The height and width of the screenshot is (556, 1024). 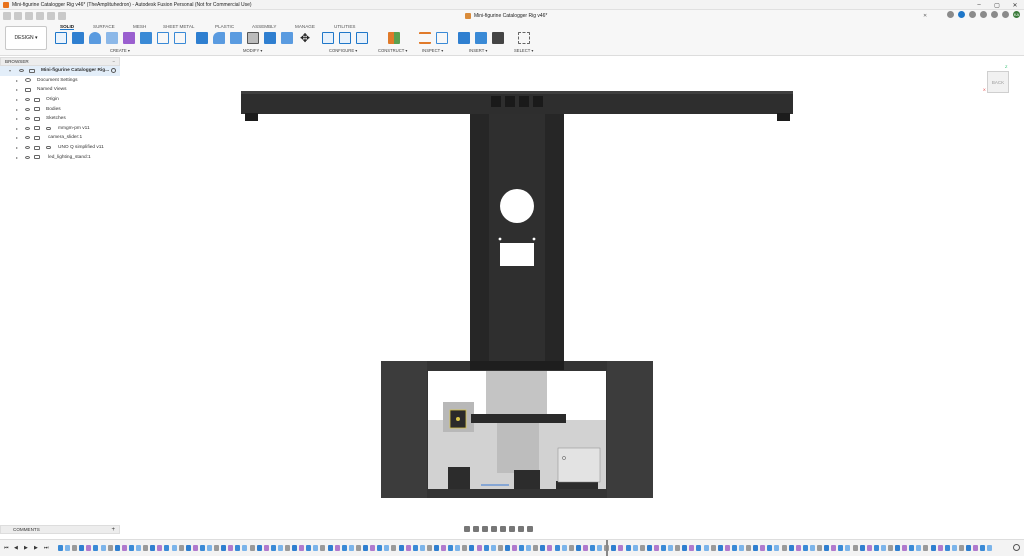 What do you see at coordinates (60, 138) in the screenshot?
I see `browser-item-camera-slider: ▸ camera_slider:1` at bounding box center [60, 138].